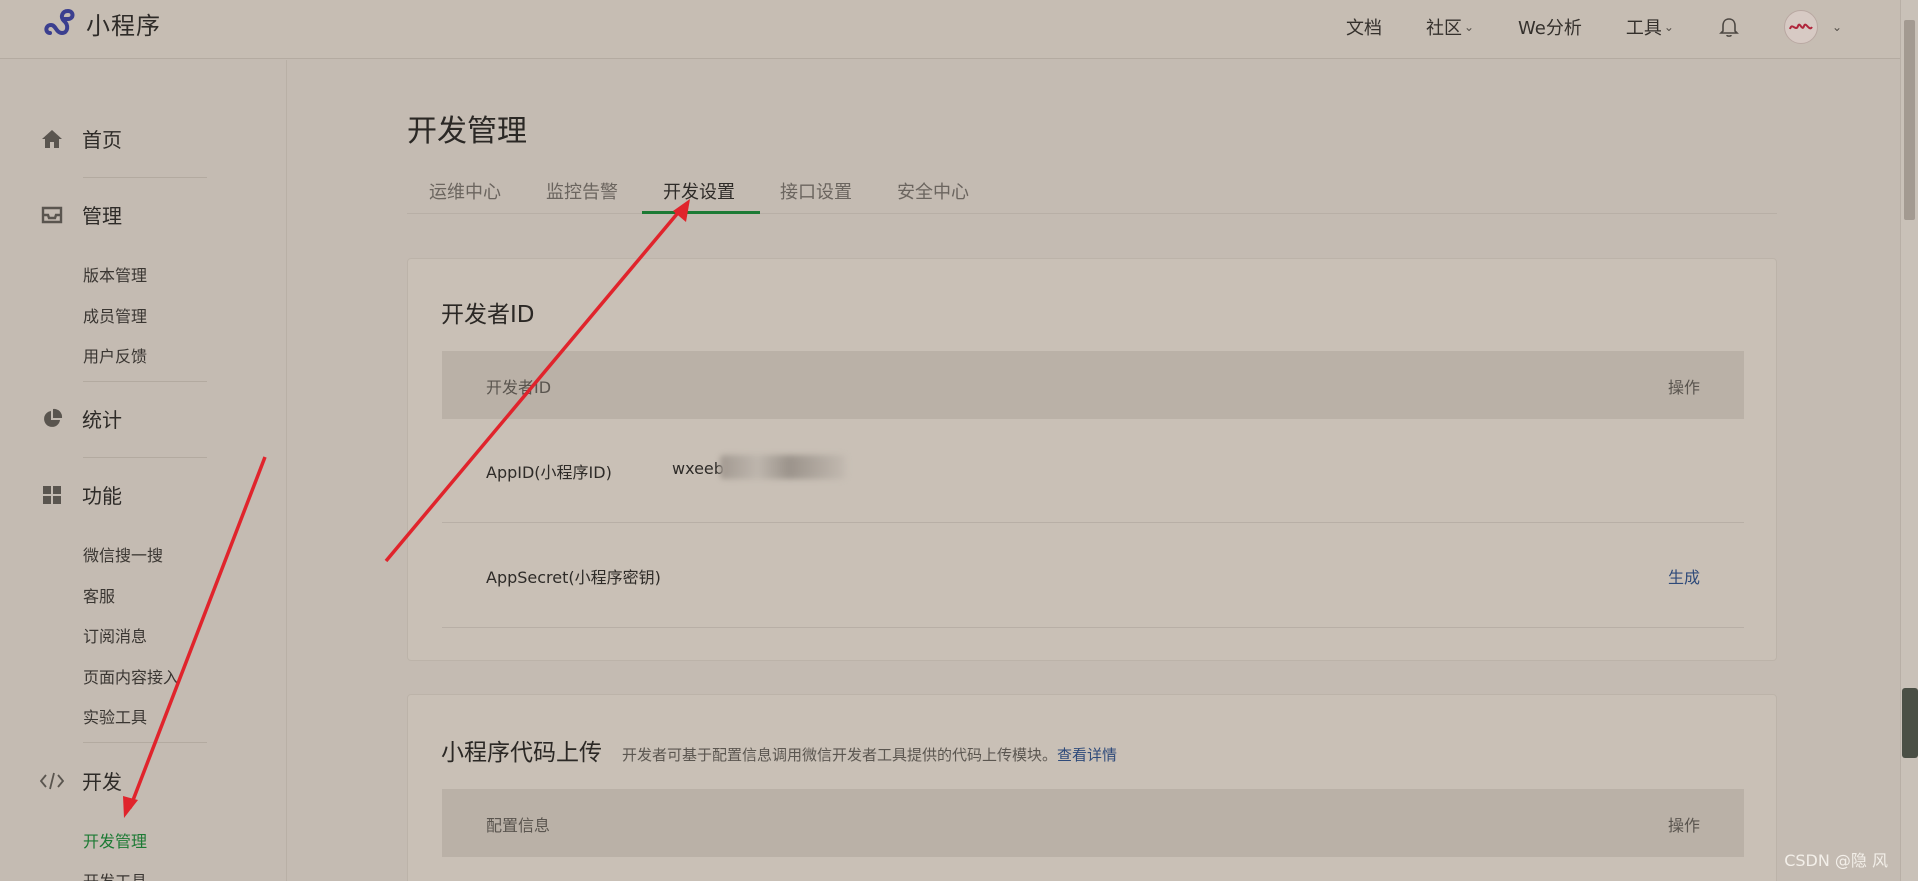  What do you see at coordinates (81, 214) in the screenshot?
I see `sidebar-section-manage: 管理` at bounding box center [81, 214].